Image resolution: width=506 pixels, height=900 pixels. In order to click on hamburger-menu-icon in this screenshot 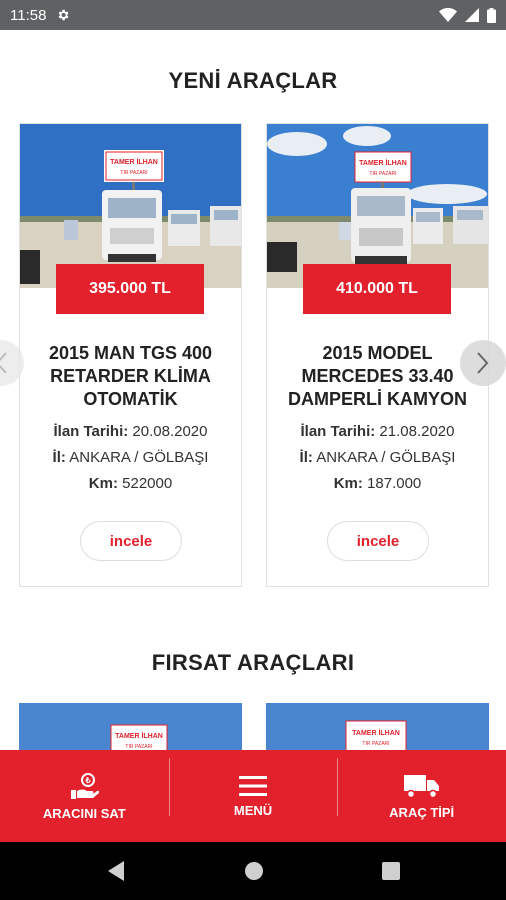, I will do `click(253, 785)`.